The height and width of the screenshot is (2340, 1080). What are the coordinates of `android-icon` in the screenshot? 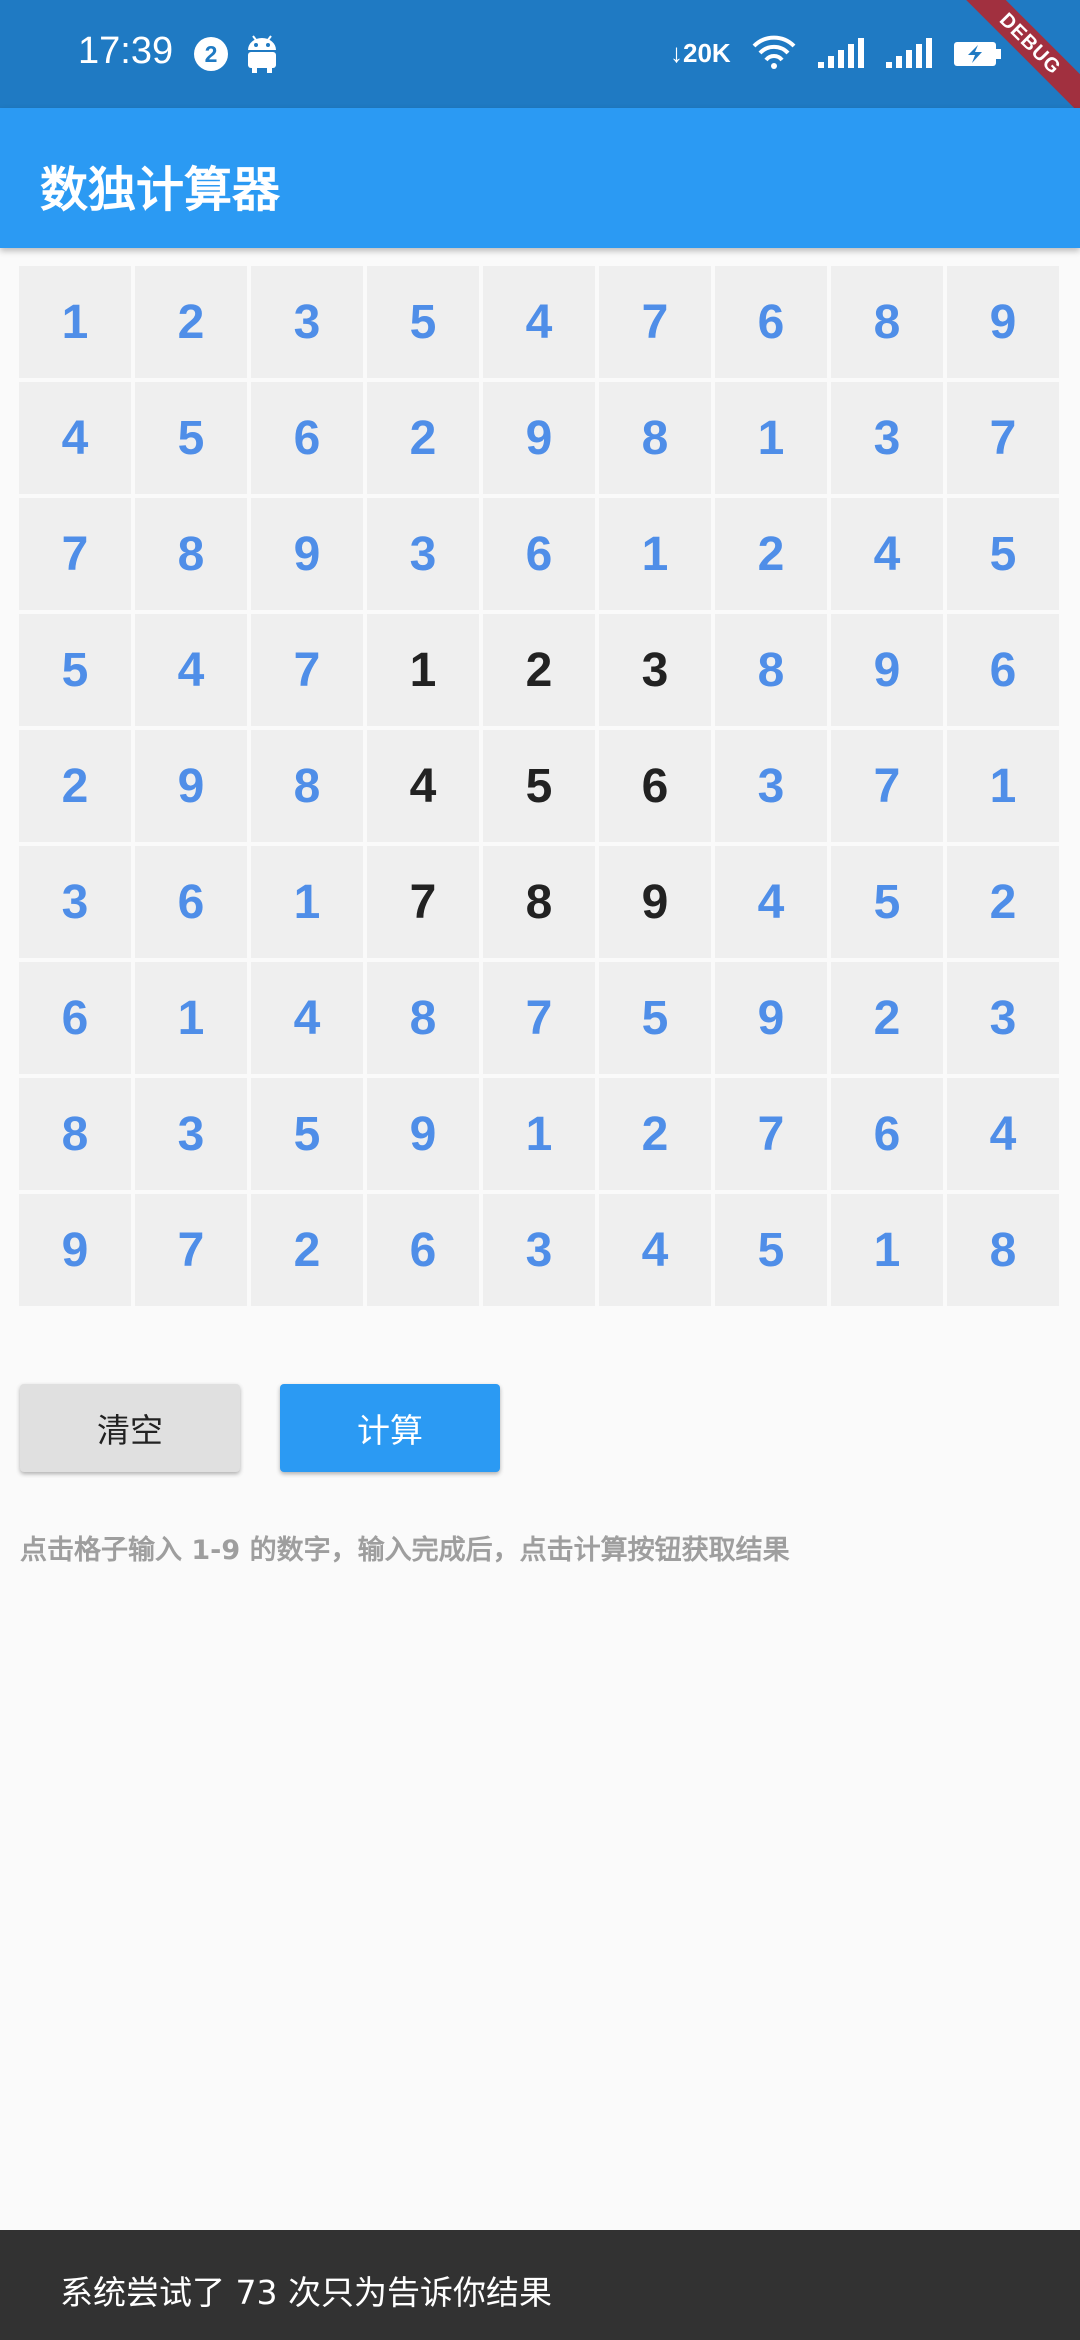 It's located at (262, 56).